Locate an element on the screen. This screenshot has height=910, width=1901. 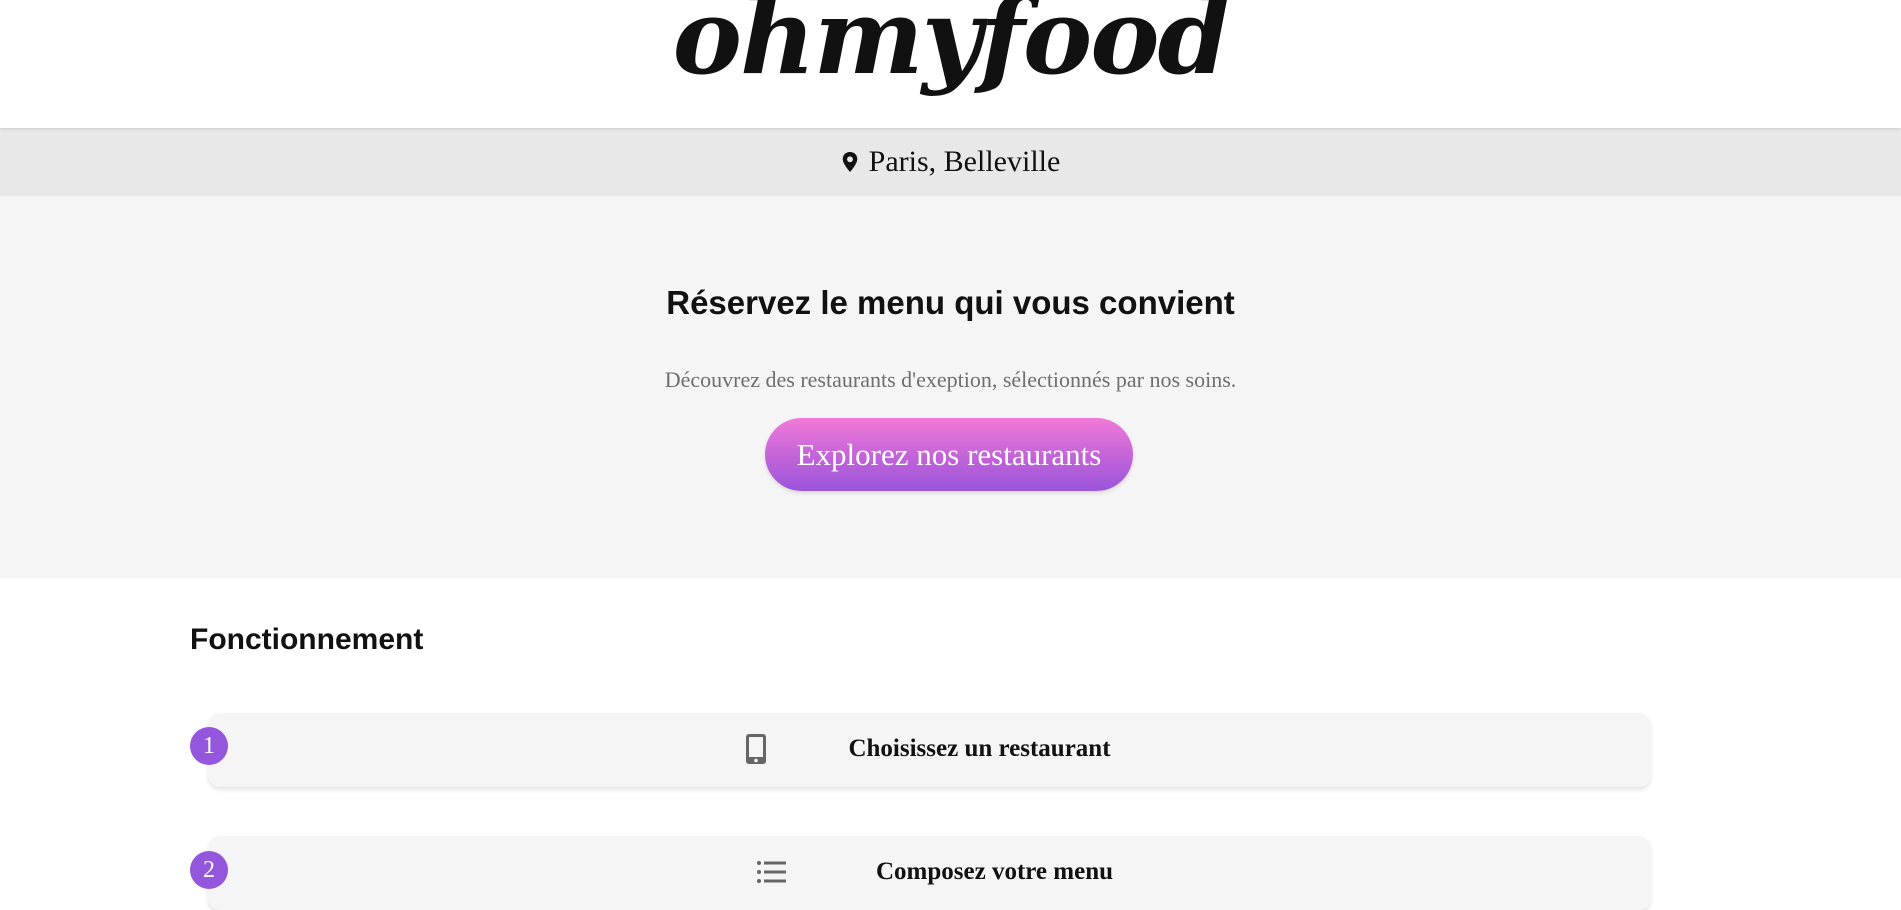
step-label: Composez votre menu is located at coordinates (994, 871).